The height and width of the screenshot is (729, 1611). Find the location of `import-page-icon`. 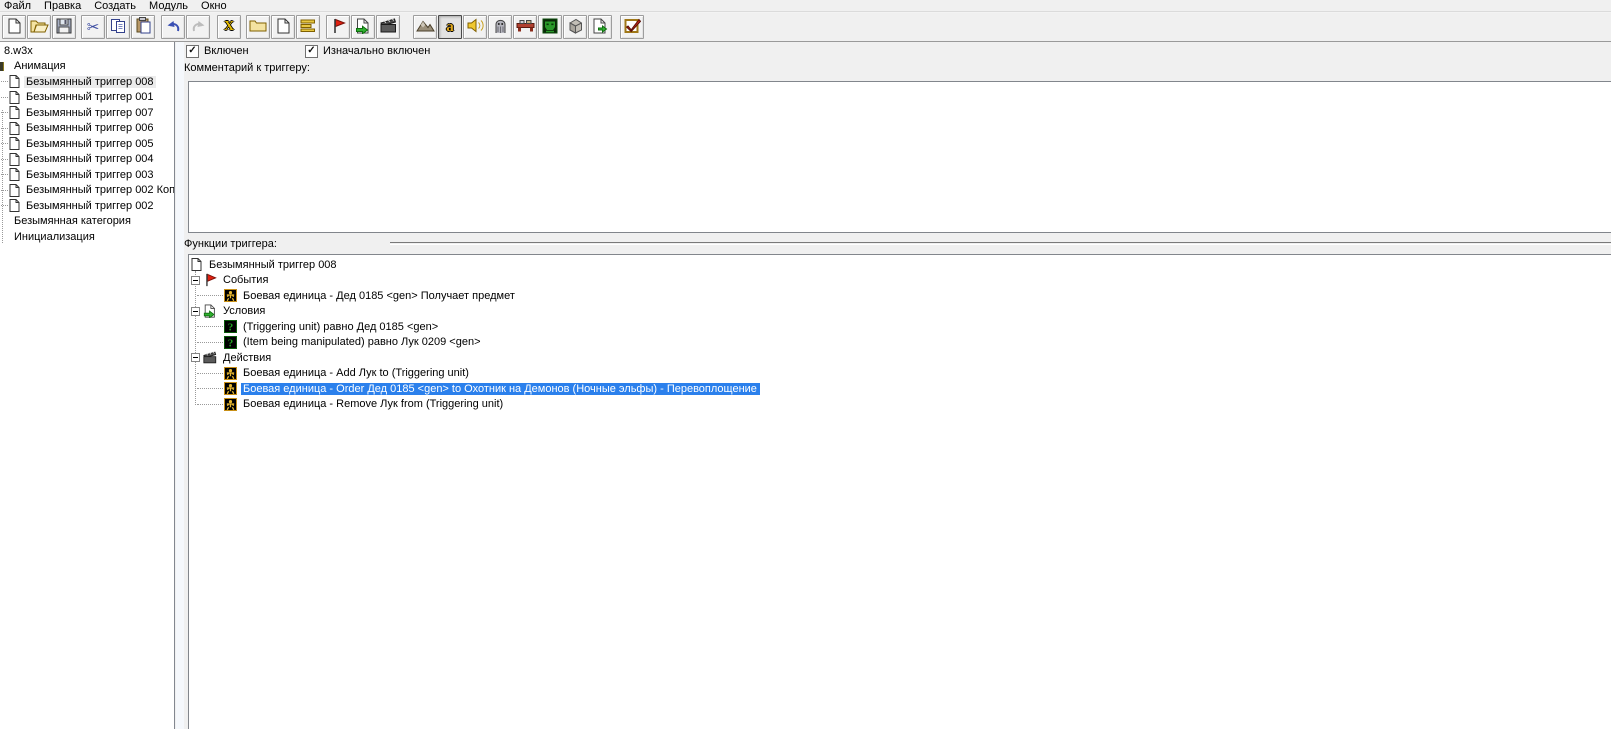

import-page-icon is located at coordinates (600, 27).